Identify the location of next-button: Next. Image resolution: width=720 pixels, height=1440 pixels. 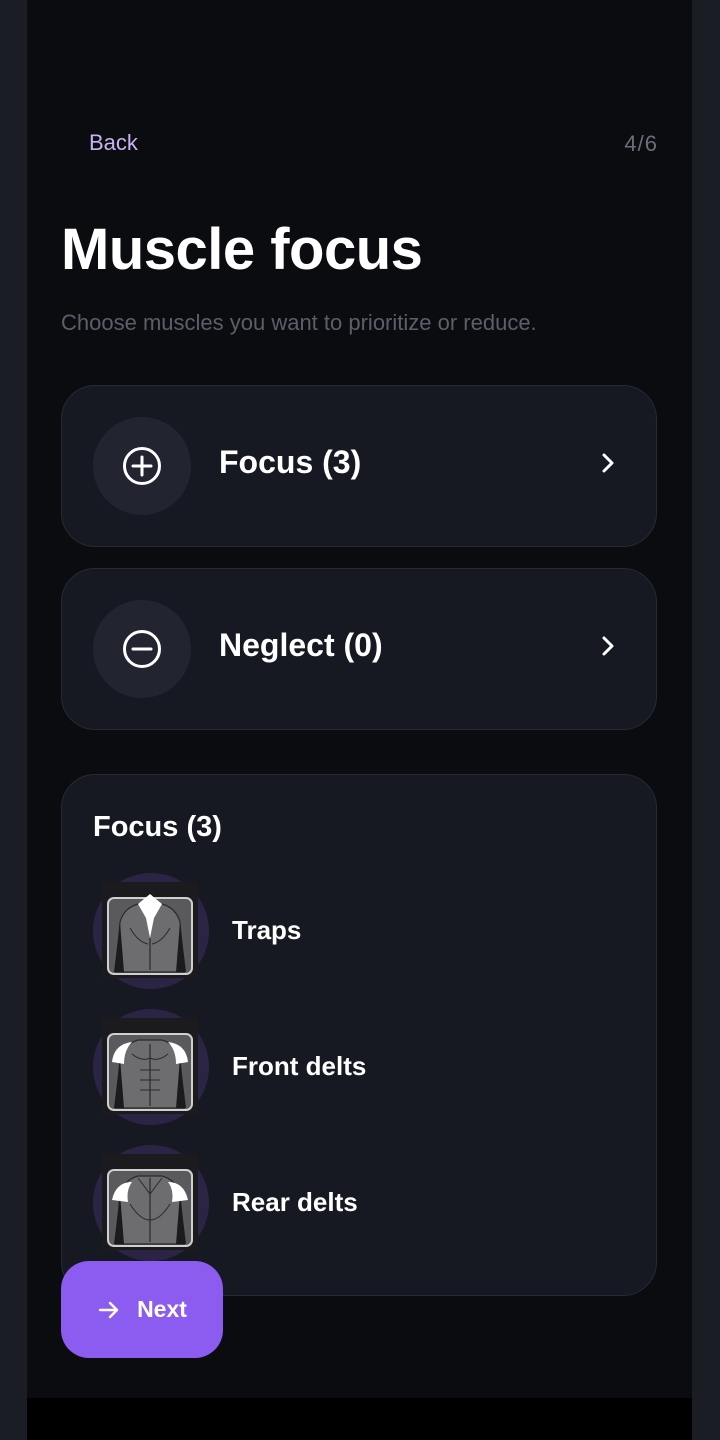
(142, 1309).